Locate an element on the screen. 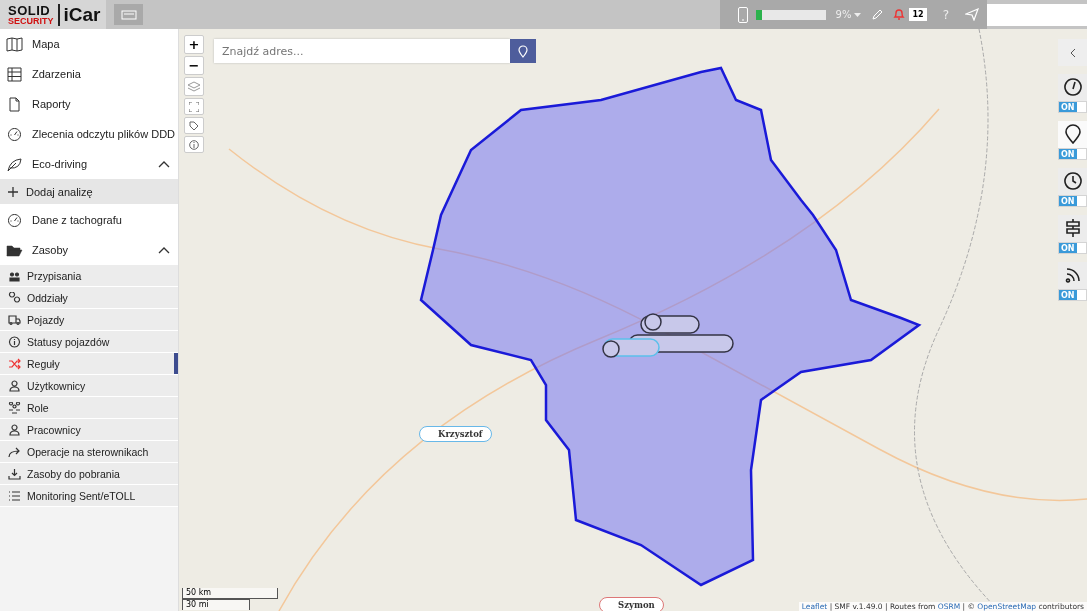 This screenshot has width=1087, height=611. menu-group: Eco-driving is located at coordinates (89, 164).